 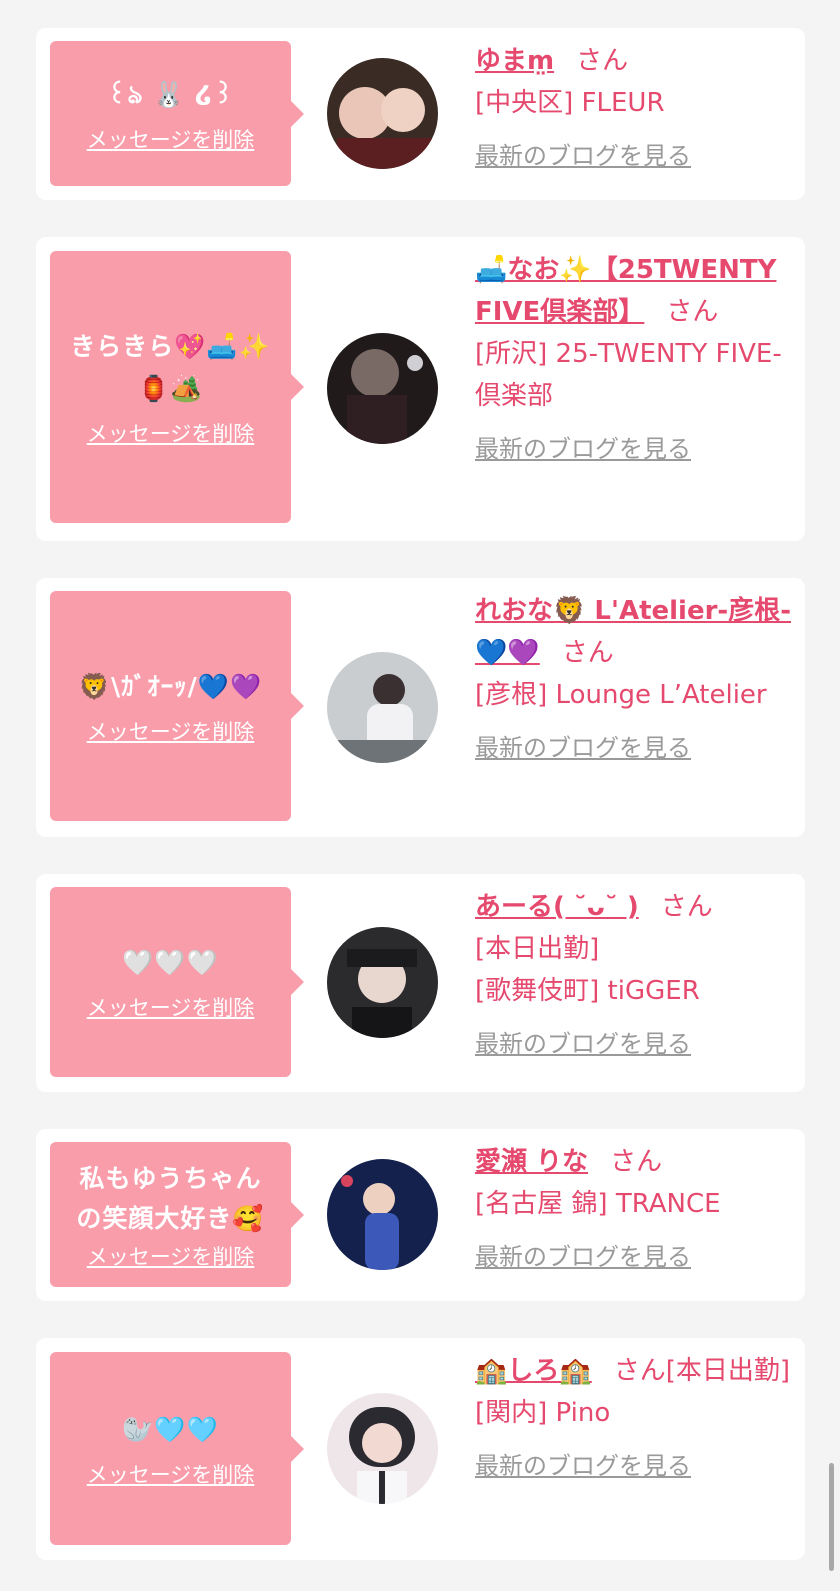 I want to click on message-text: 私もゆうちゃんの笑顔大好き🥰, so click(x=170, y=1198).